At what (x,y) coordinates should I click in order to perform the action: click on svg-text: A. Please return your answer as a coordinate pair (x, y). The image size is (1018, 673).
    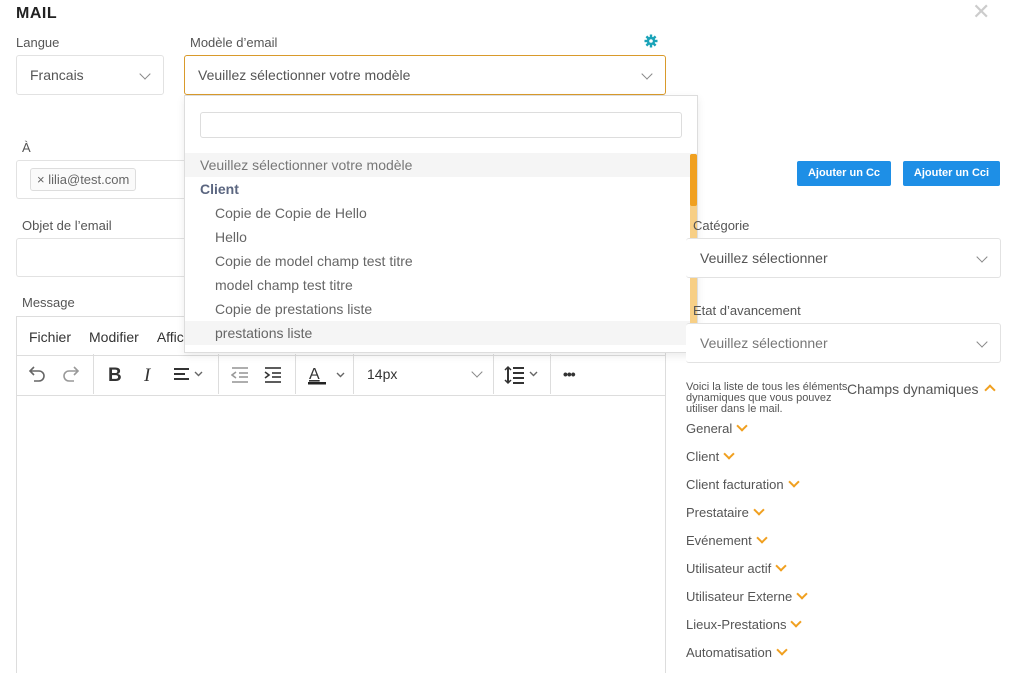
    Looking at the image, I should click on (314, 374).